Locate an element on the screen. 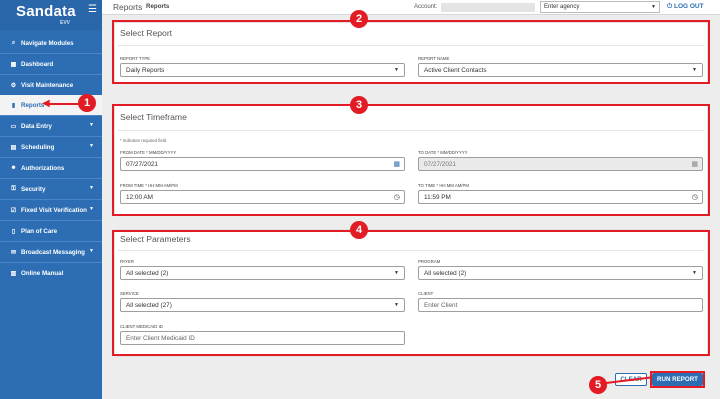 This screenshot has height=399, width=720. sidebar-item-label: Broadcast Messaging is located at coordinates (53, 252).